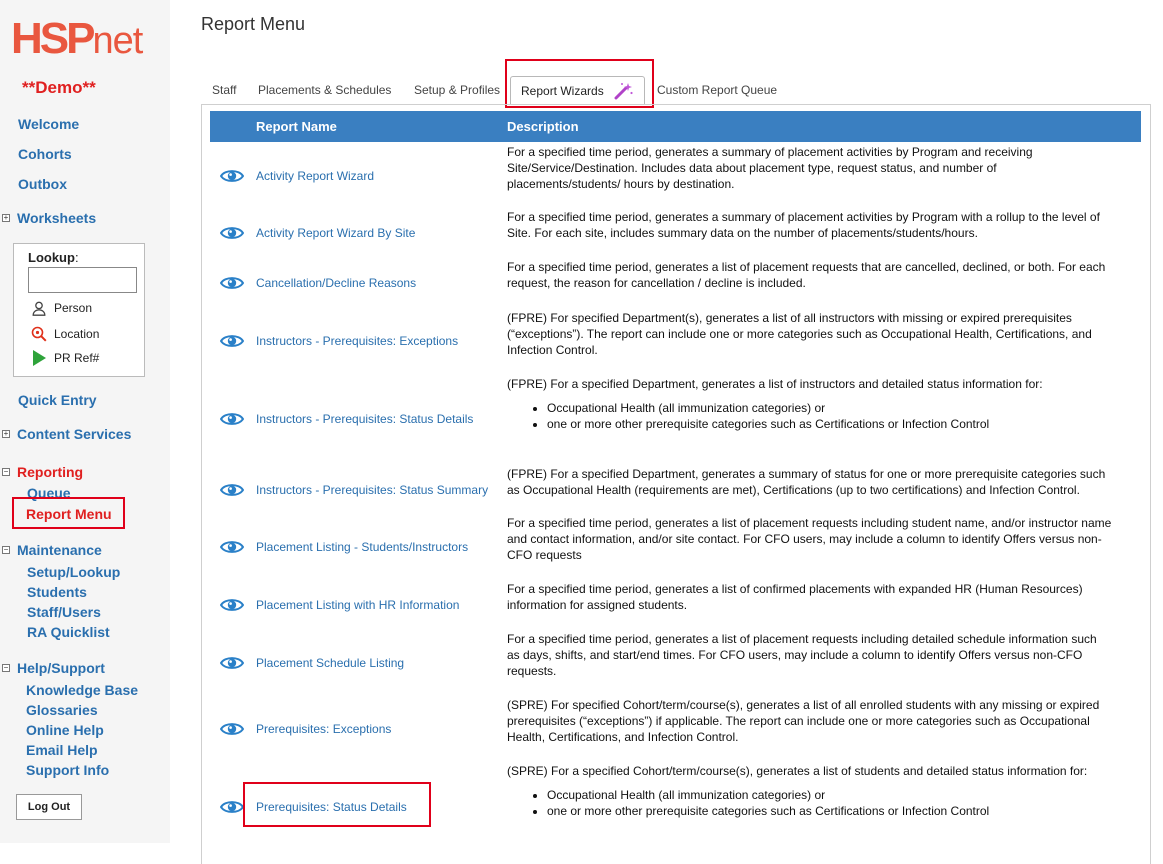  Describe the element at coordinates (66, 434) in the screenshot. I see `nav-content-services: + Content Services` at that location.